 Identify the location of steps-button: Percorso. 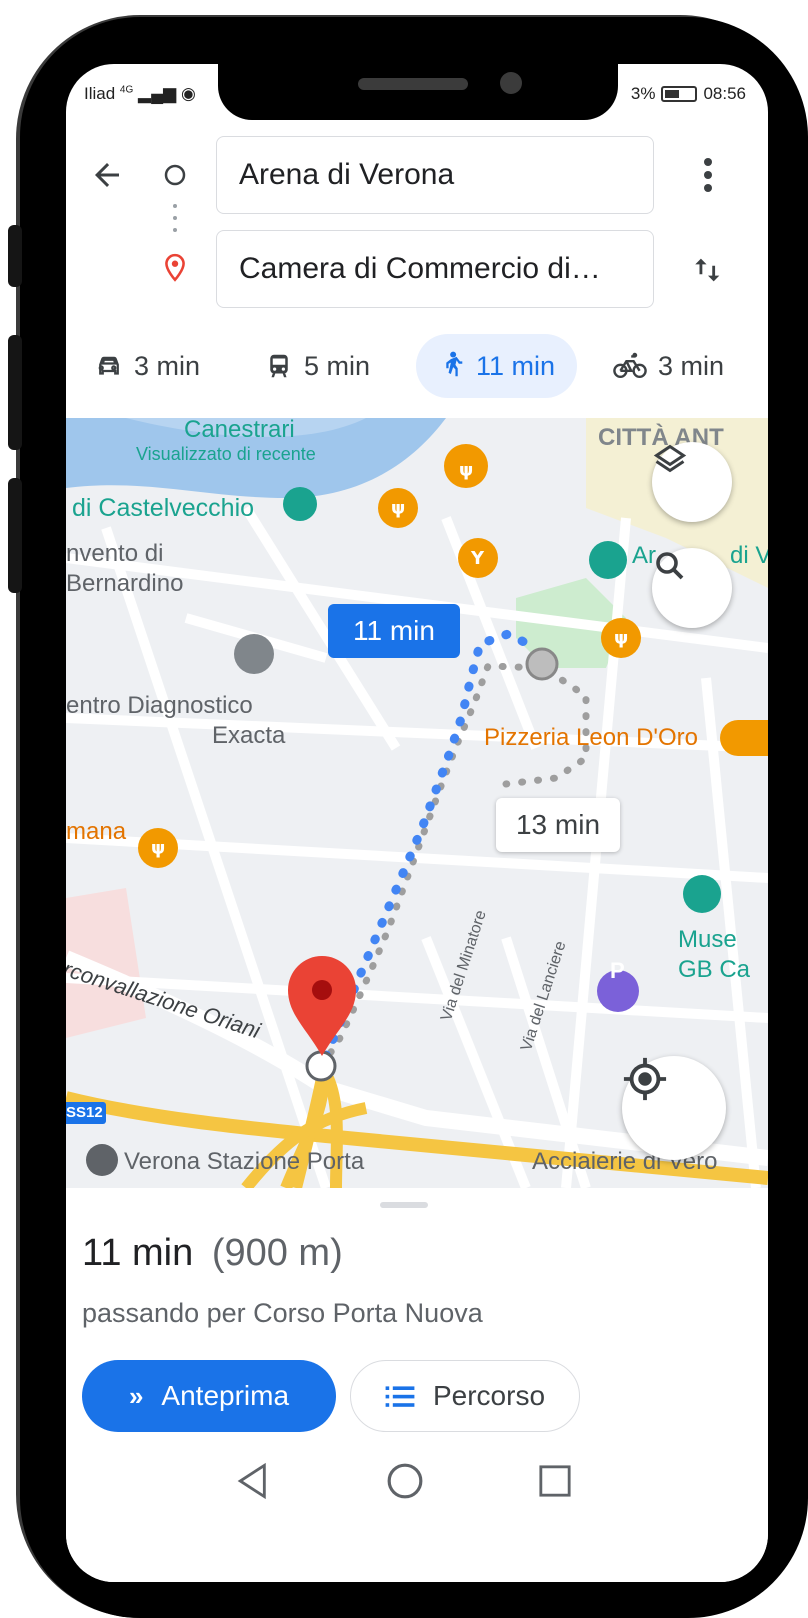
(465, 1396).